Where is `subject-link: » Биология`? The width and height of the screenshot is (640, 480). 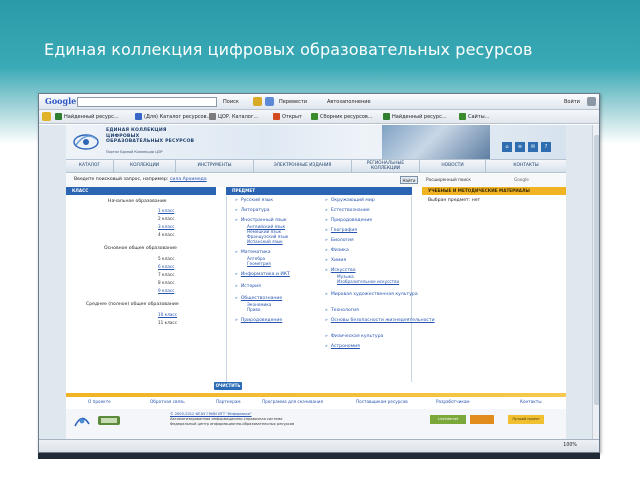
subject-link: » Биология is located at coordinates (339, 240).